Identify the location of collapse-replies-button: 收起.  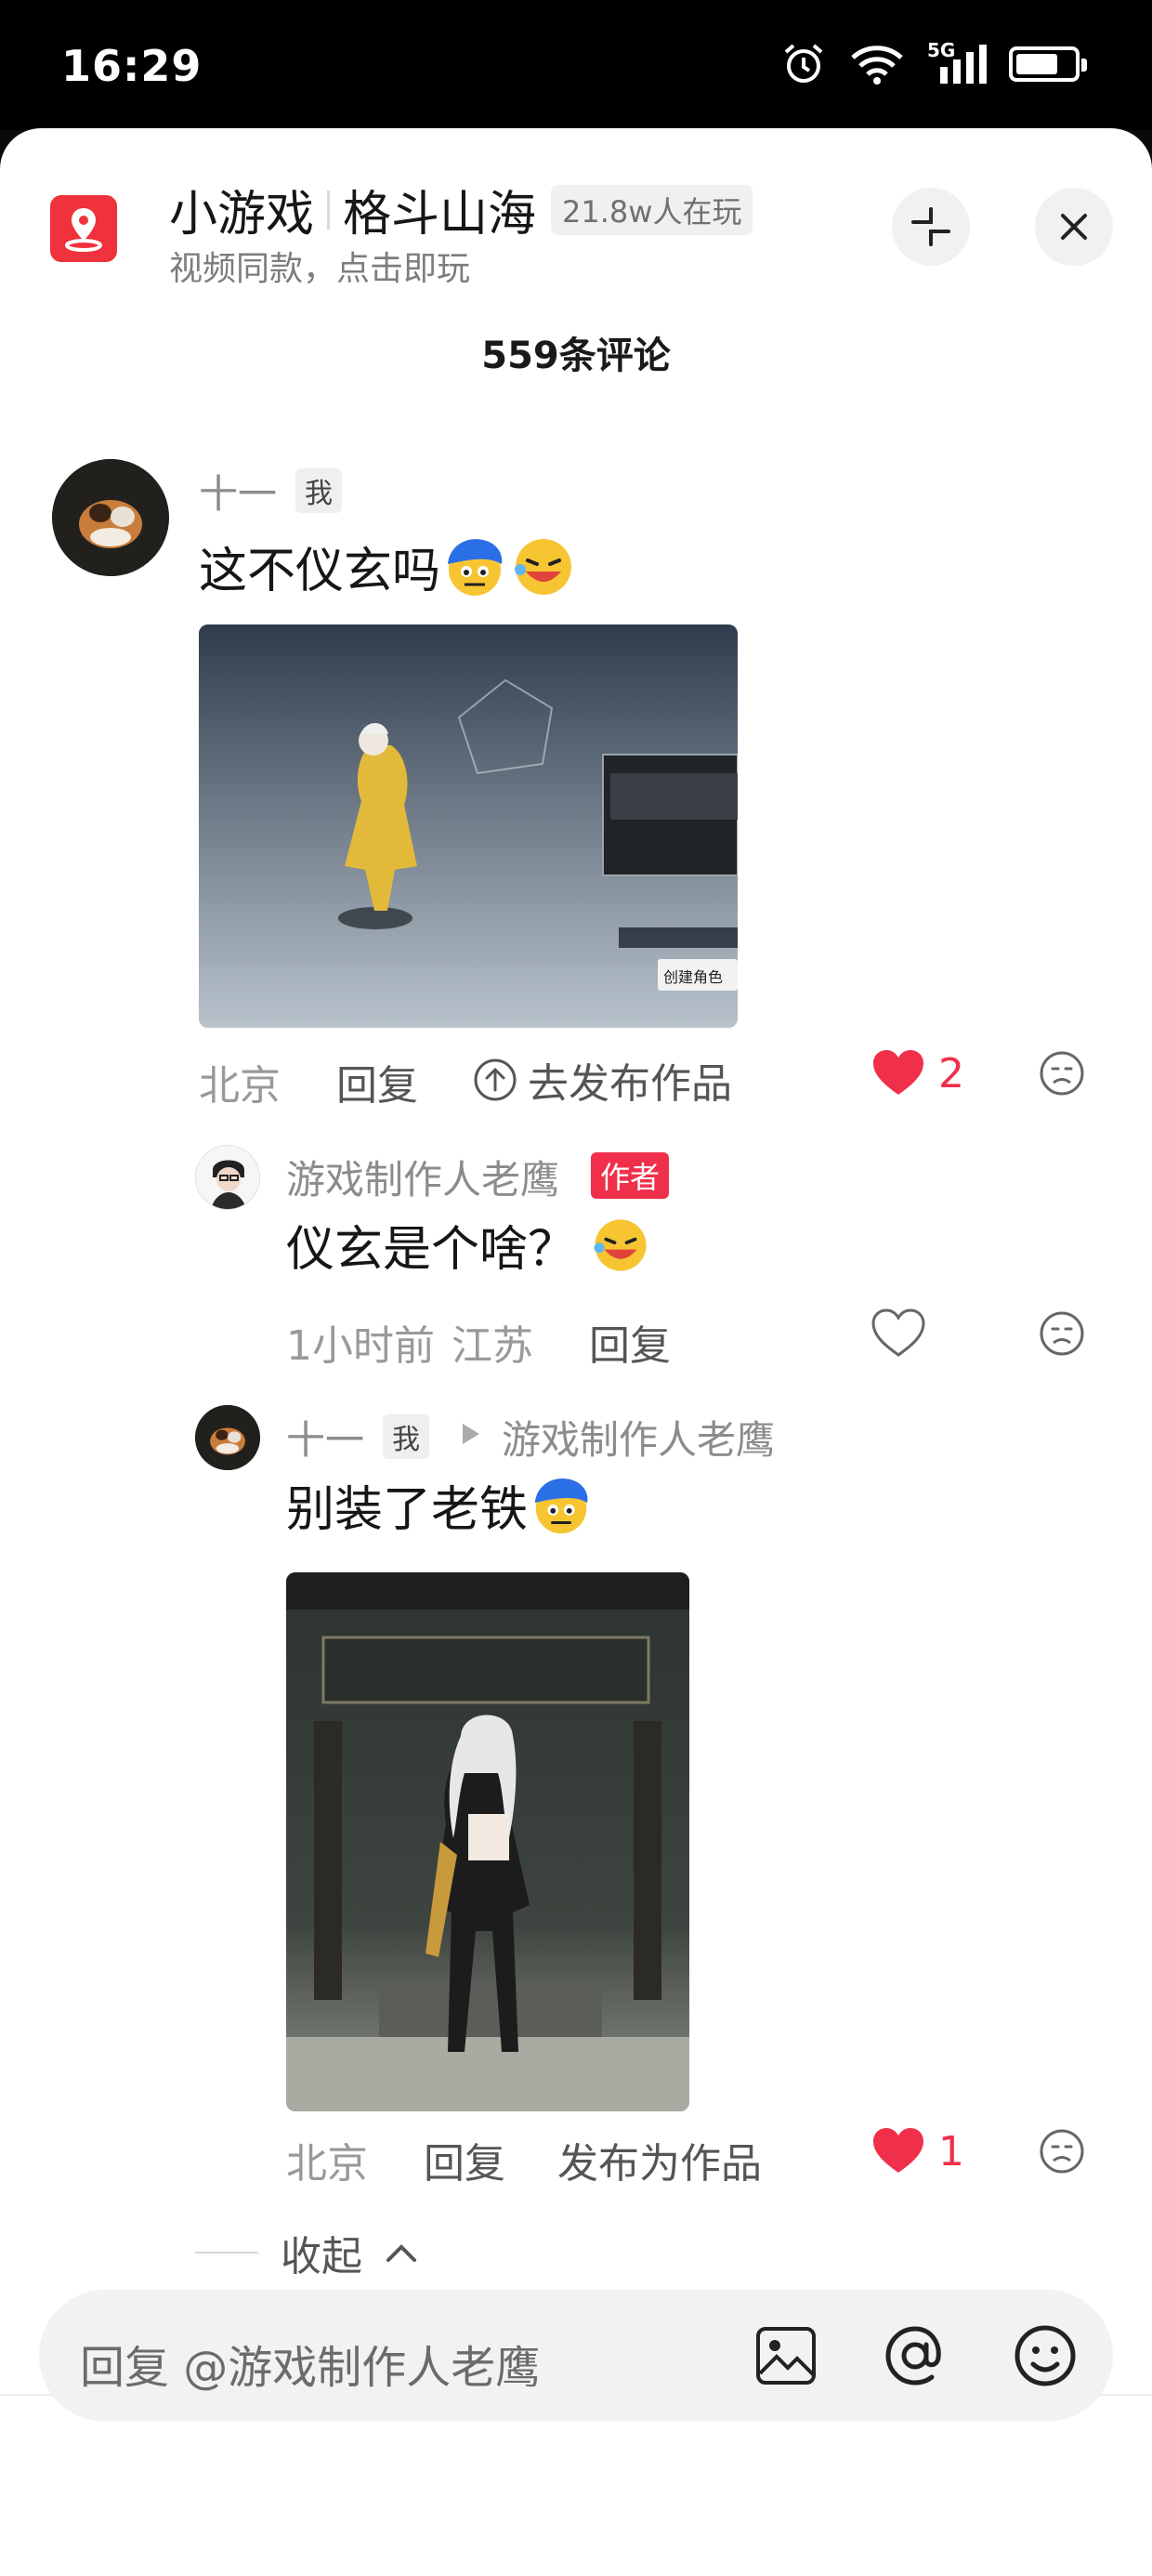
(306, 2252).